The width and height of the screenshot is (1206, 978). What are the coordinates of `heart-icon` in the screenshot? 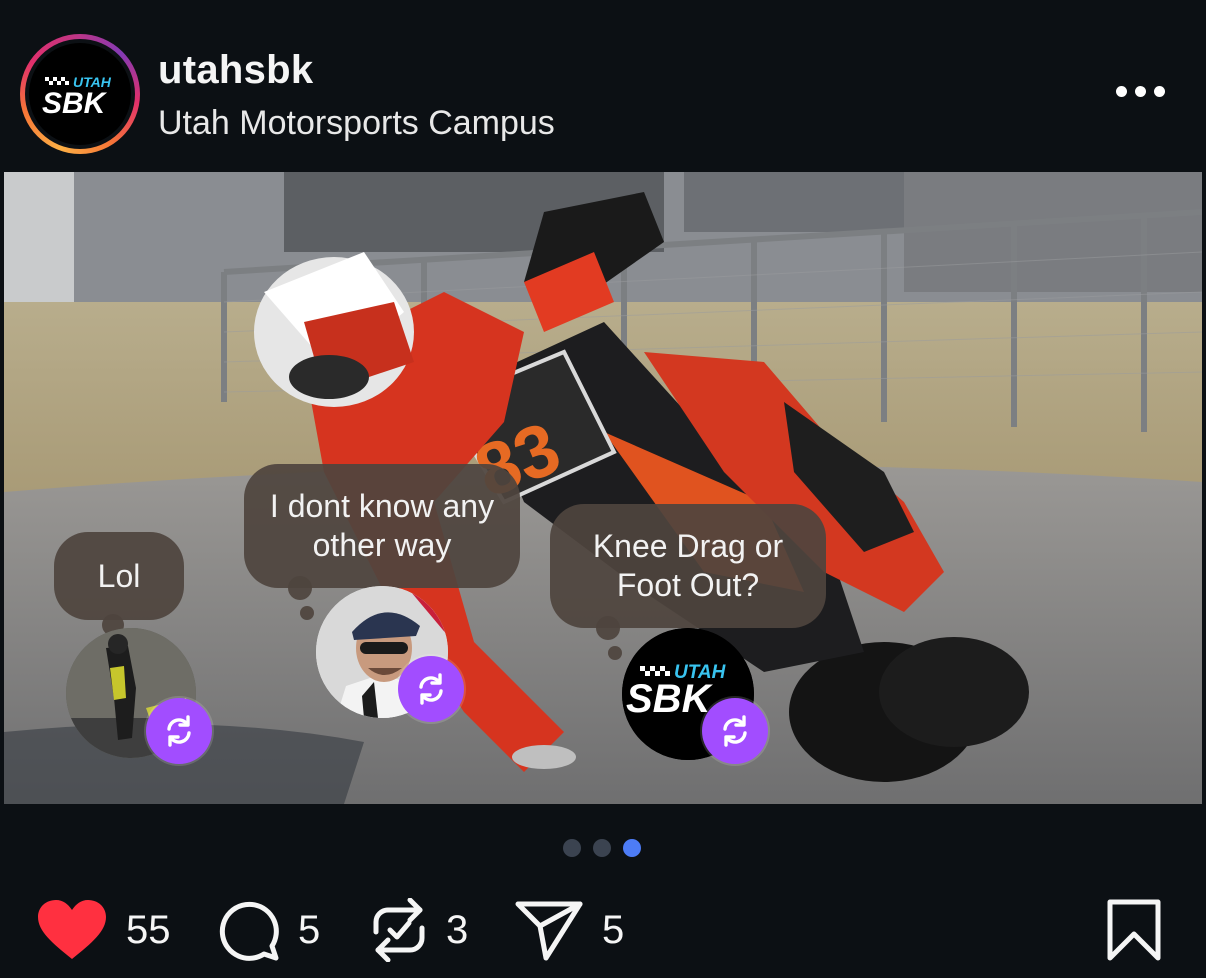 It's located at (72, 929).